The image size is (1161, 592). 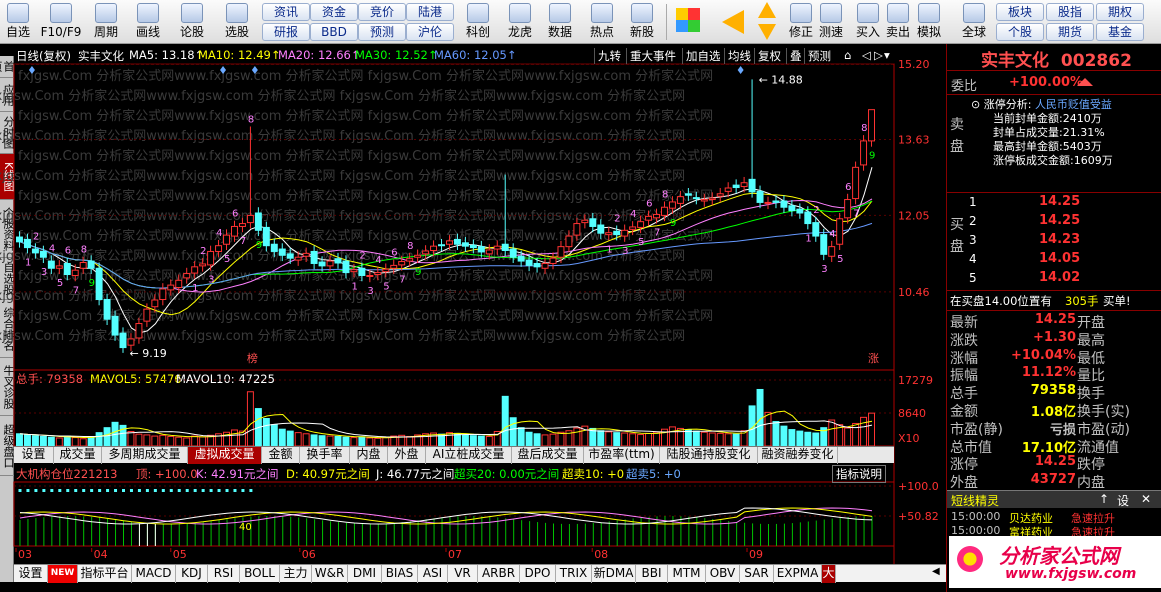 I want to click on indicator-tab: ARBR, so click(x=499, y=574).